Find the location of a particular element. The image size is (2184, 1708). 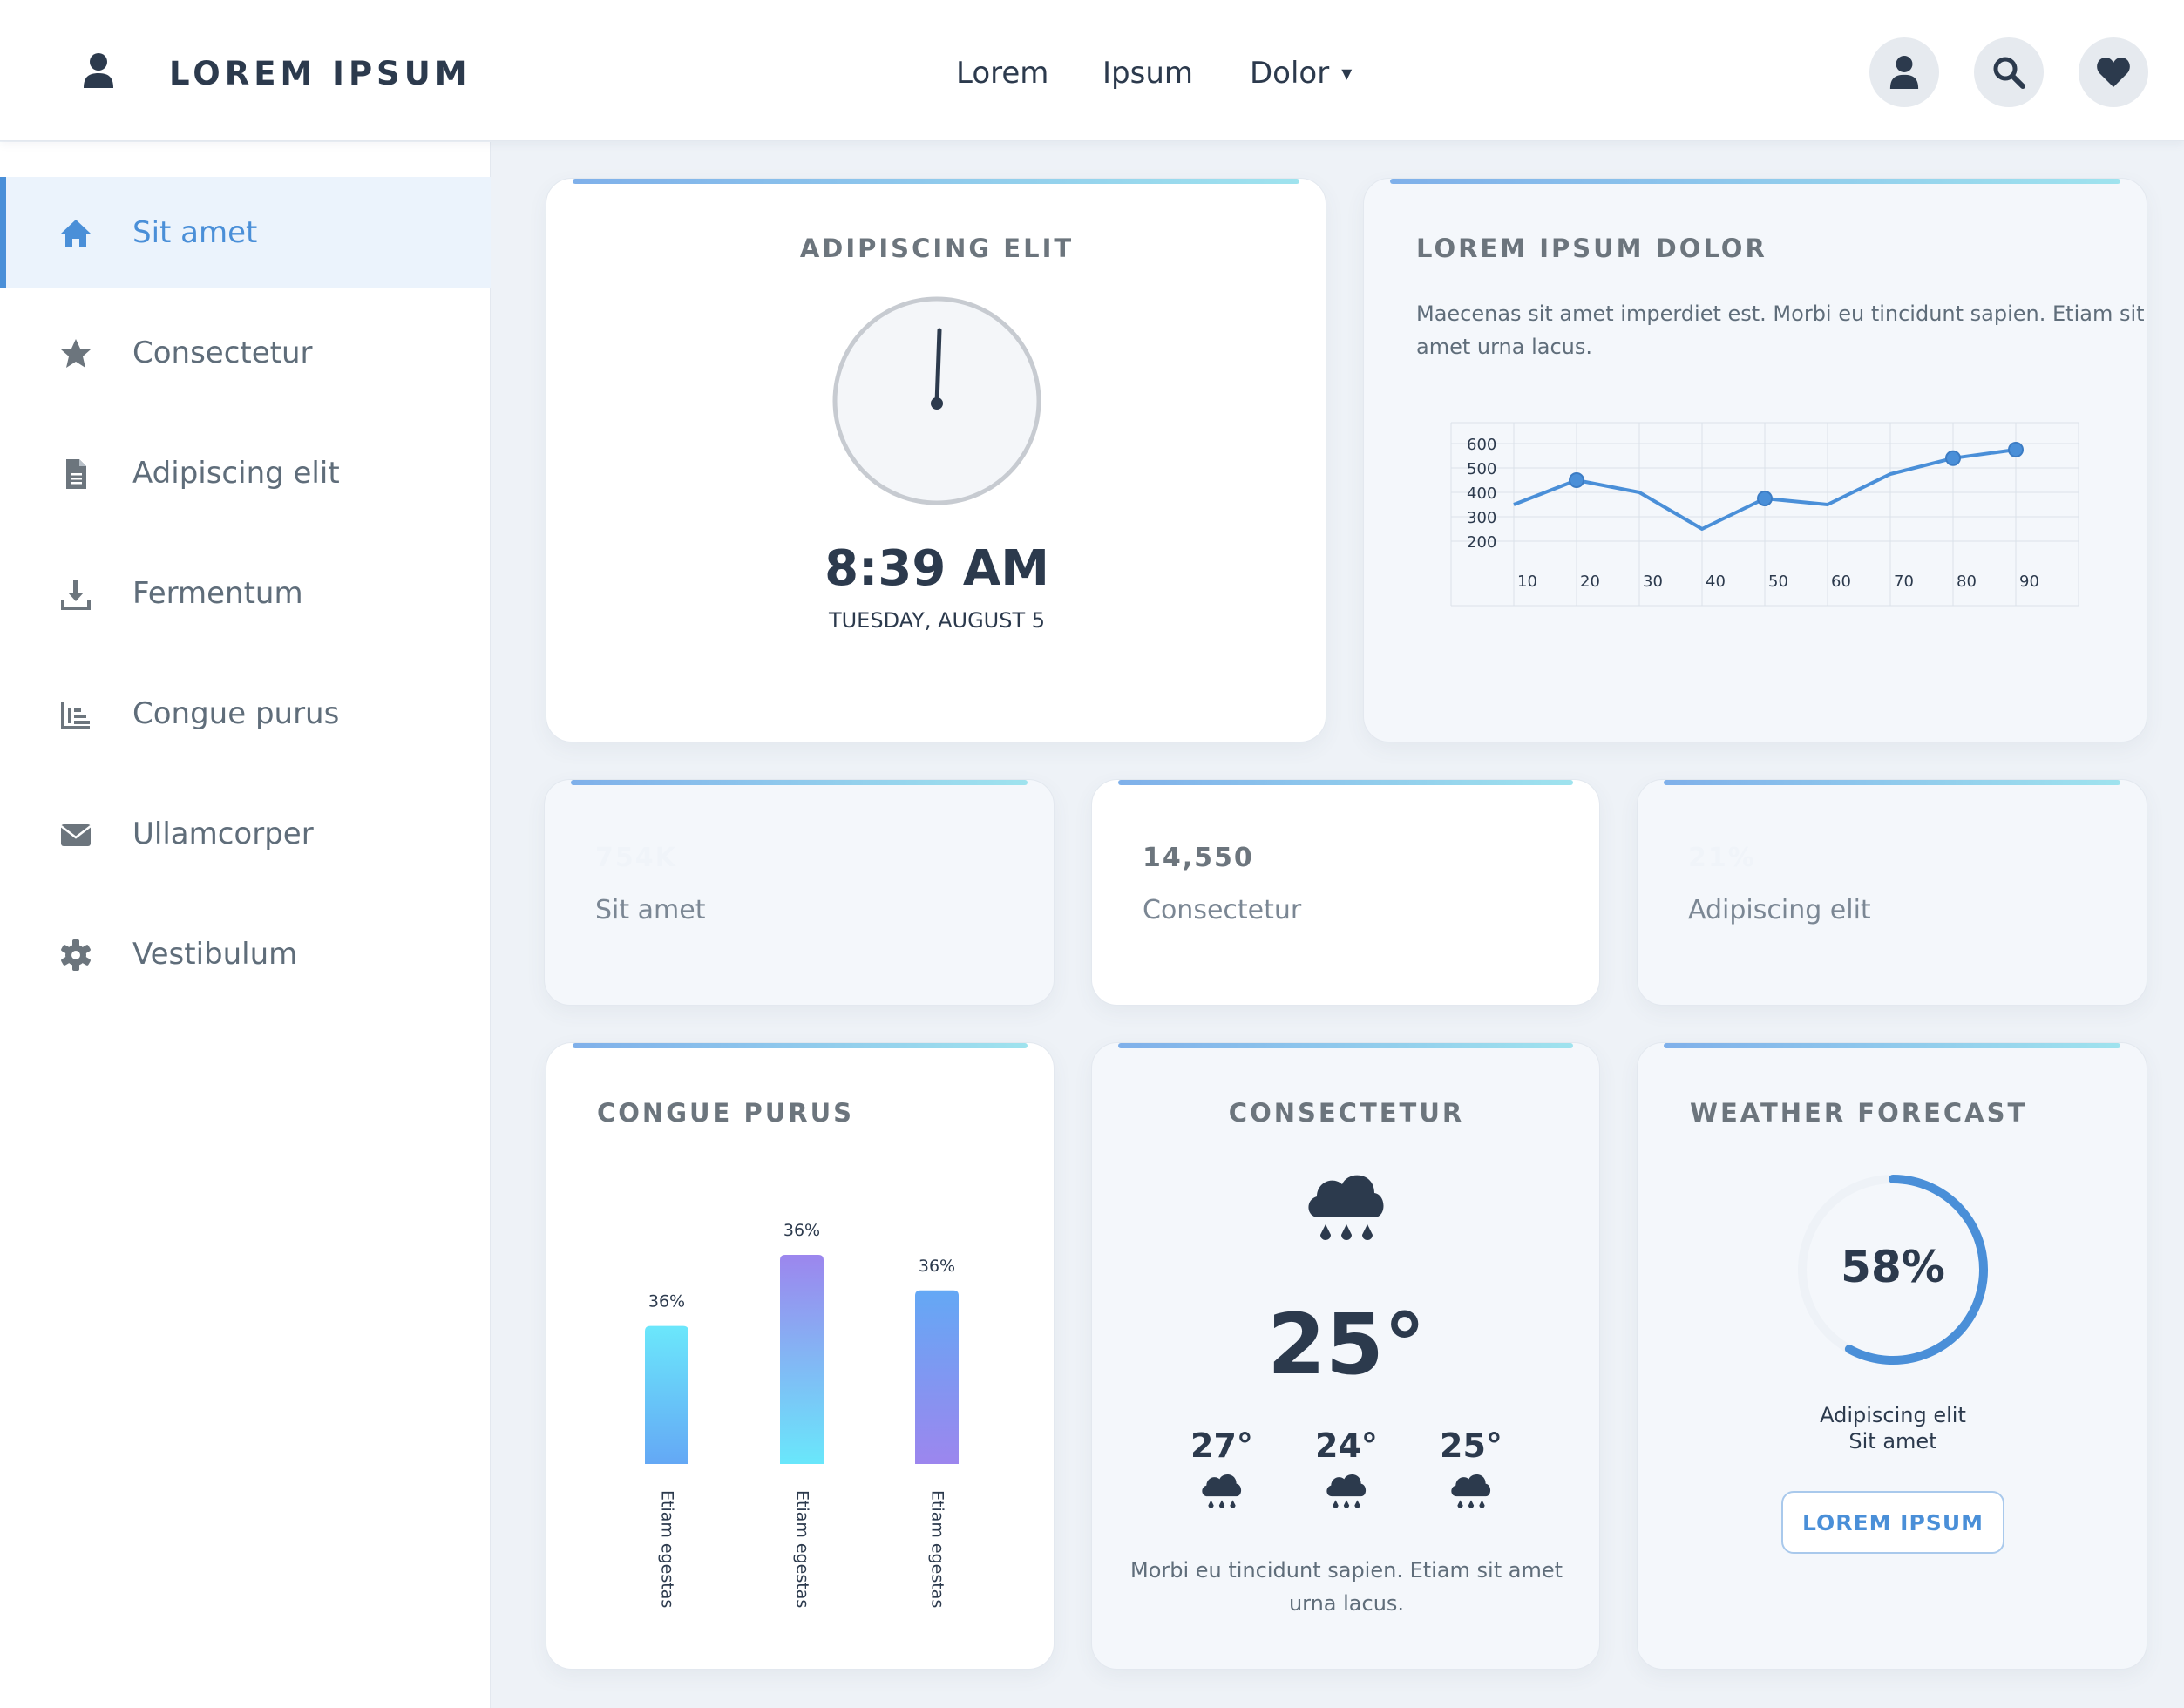

profile-button is located at coordinates (1904, 72).